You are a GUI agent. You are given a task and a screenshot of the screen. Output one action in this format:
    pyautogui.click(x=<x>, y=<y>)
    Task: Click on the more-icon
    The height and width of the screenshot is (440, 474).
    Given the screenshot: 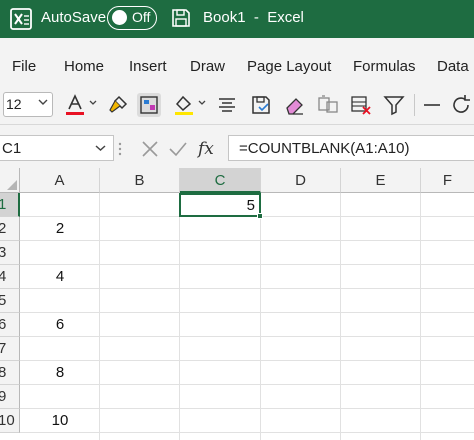 What is the action you would take?
    pyautogui.click(x=432, y=105)
    